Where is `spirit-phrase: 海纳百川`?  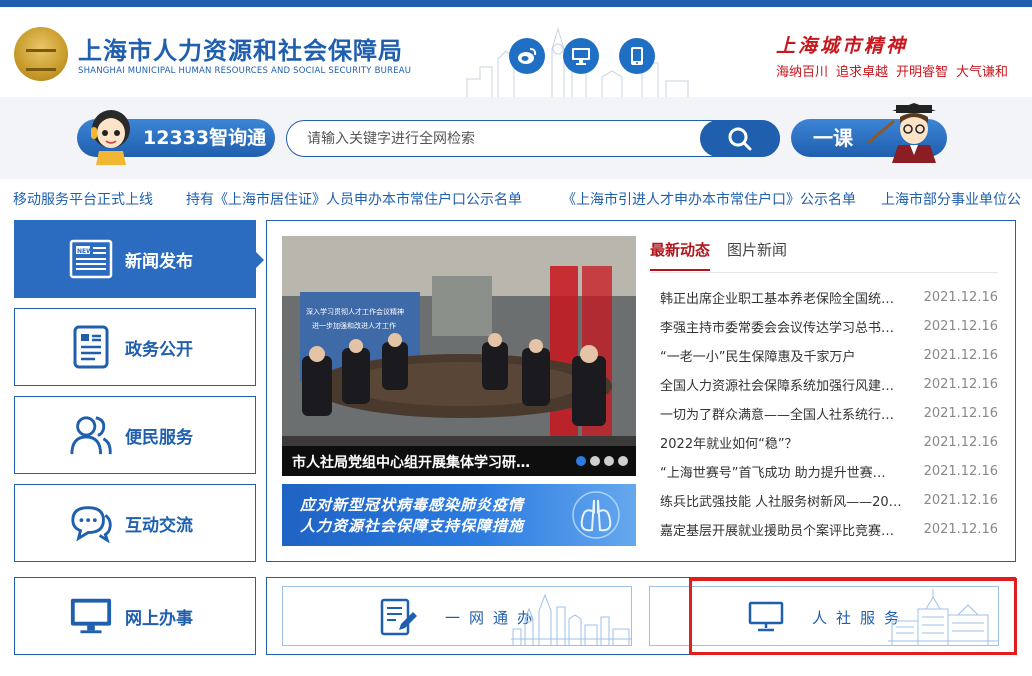 spirit-phrase: 海纳百川 is located at coordinates (802, 72).